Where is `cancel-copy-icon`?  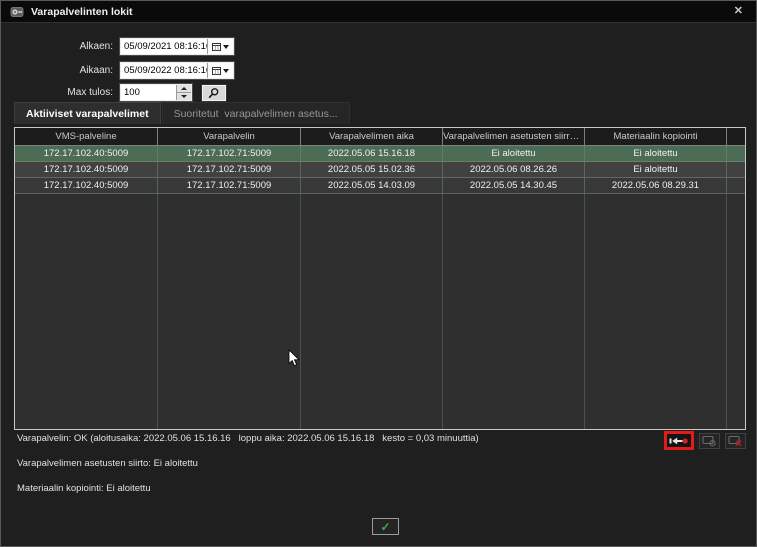 cancel-copy-icon is located at coordinates (735, 440).